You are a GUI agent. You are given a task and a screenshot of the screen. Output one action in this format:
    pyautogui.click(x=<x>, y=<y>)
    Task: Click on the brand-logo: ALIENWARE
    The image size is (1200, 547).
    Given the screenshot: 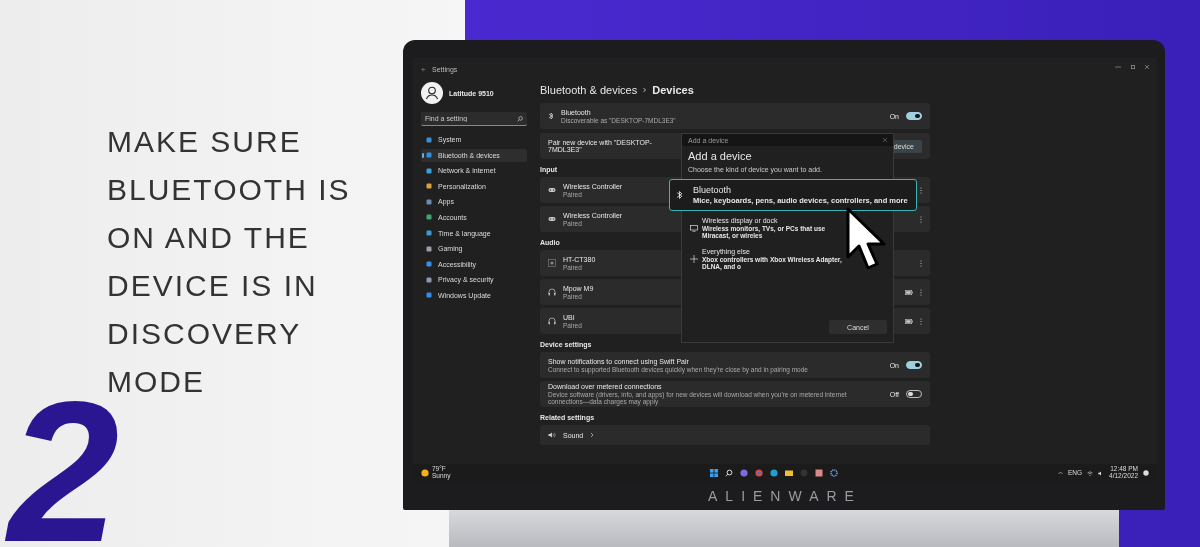 What is the action you would take?
    pyautogui.click(x=785, y=496)
    